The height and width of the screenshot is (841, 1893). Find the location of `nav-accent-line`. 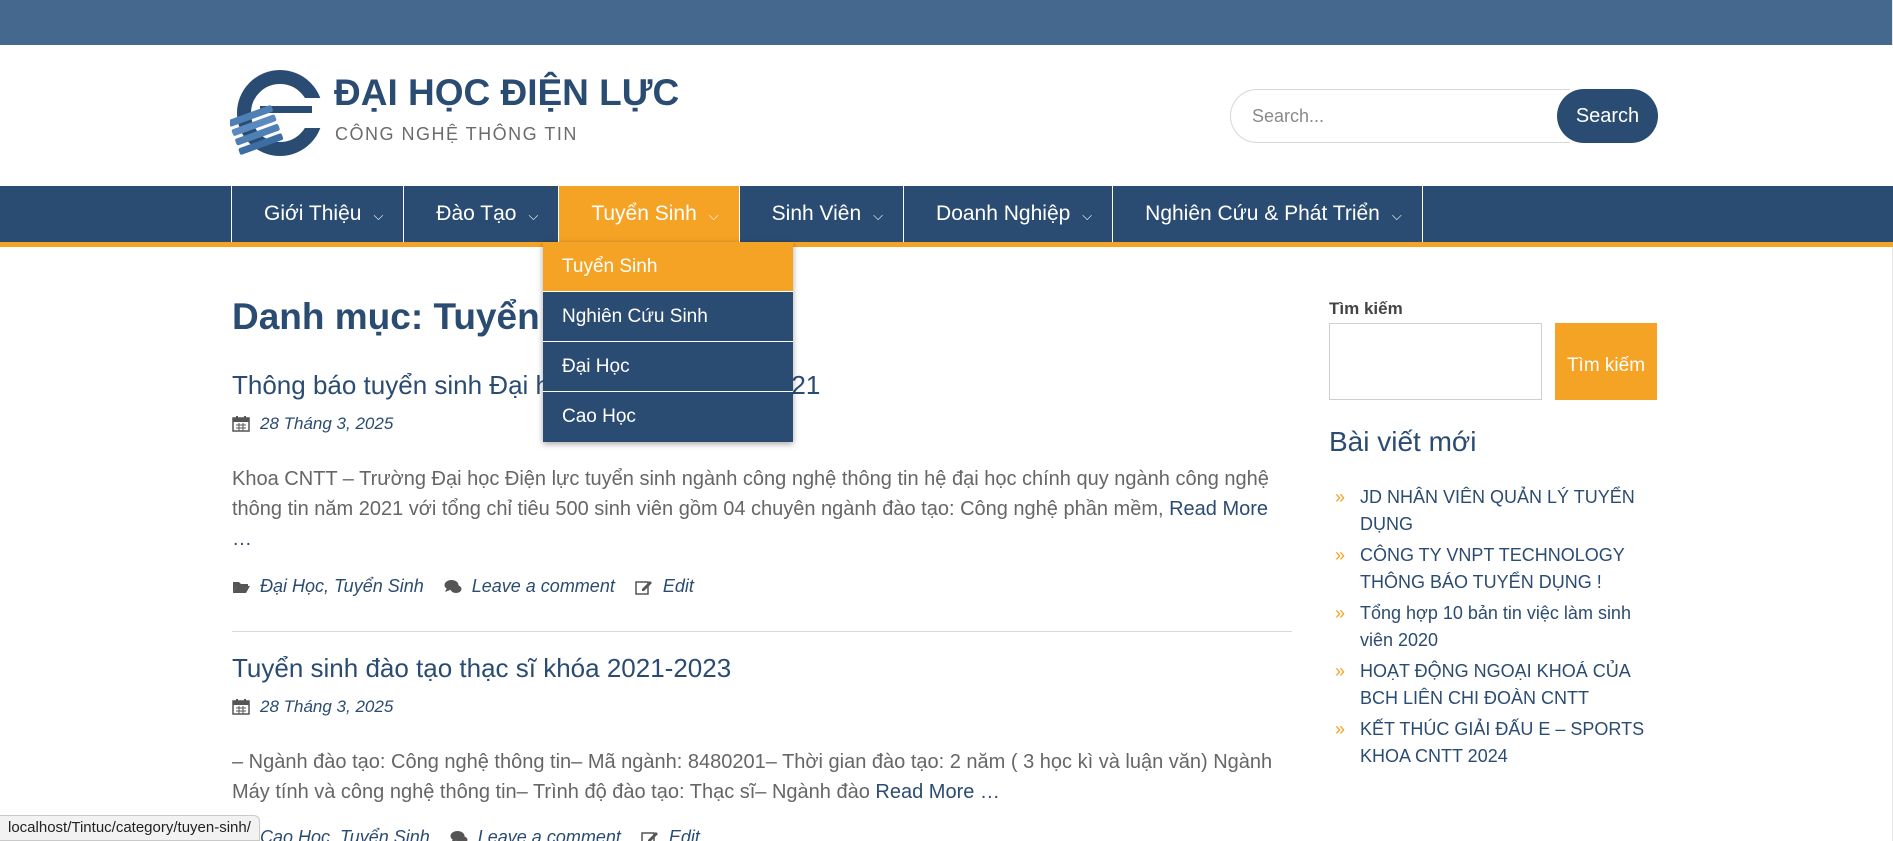

nav-accent-line is located at coordinates (946, 244).